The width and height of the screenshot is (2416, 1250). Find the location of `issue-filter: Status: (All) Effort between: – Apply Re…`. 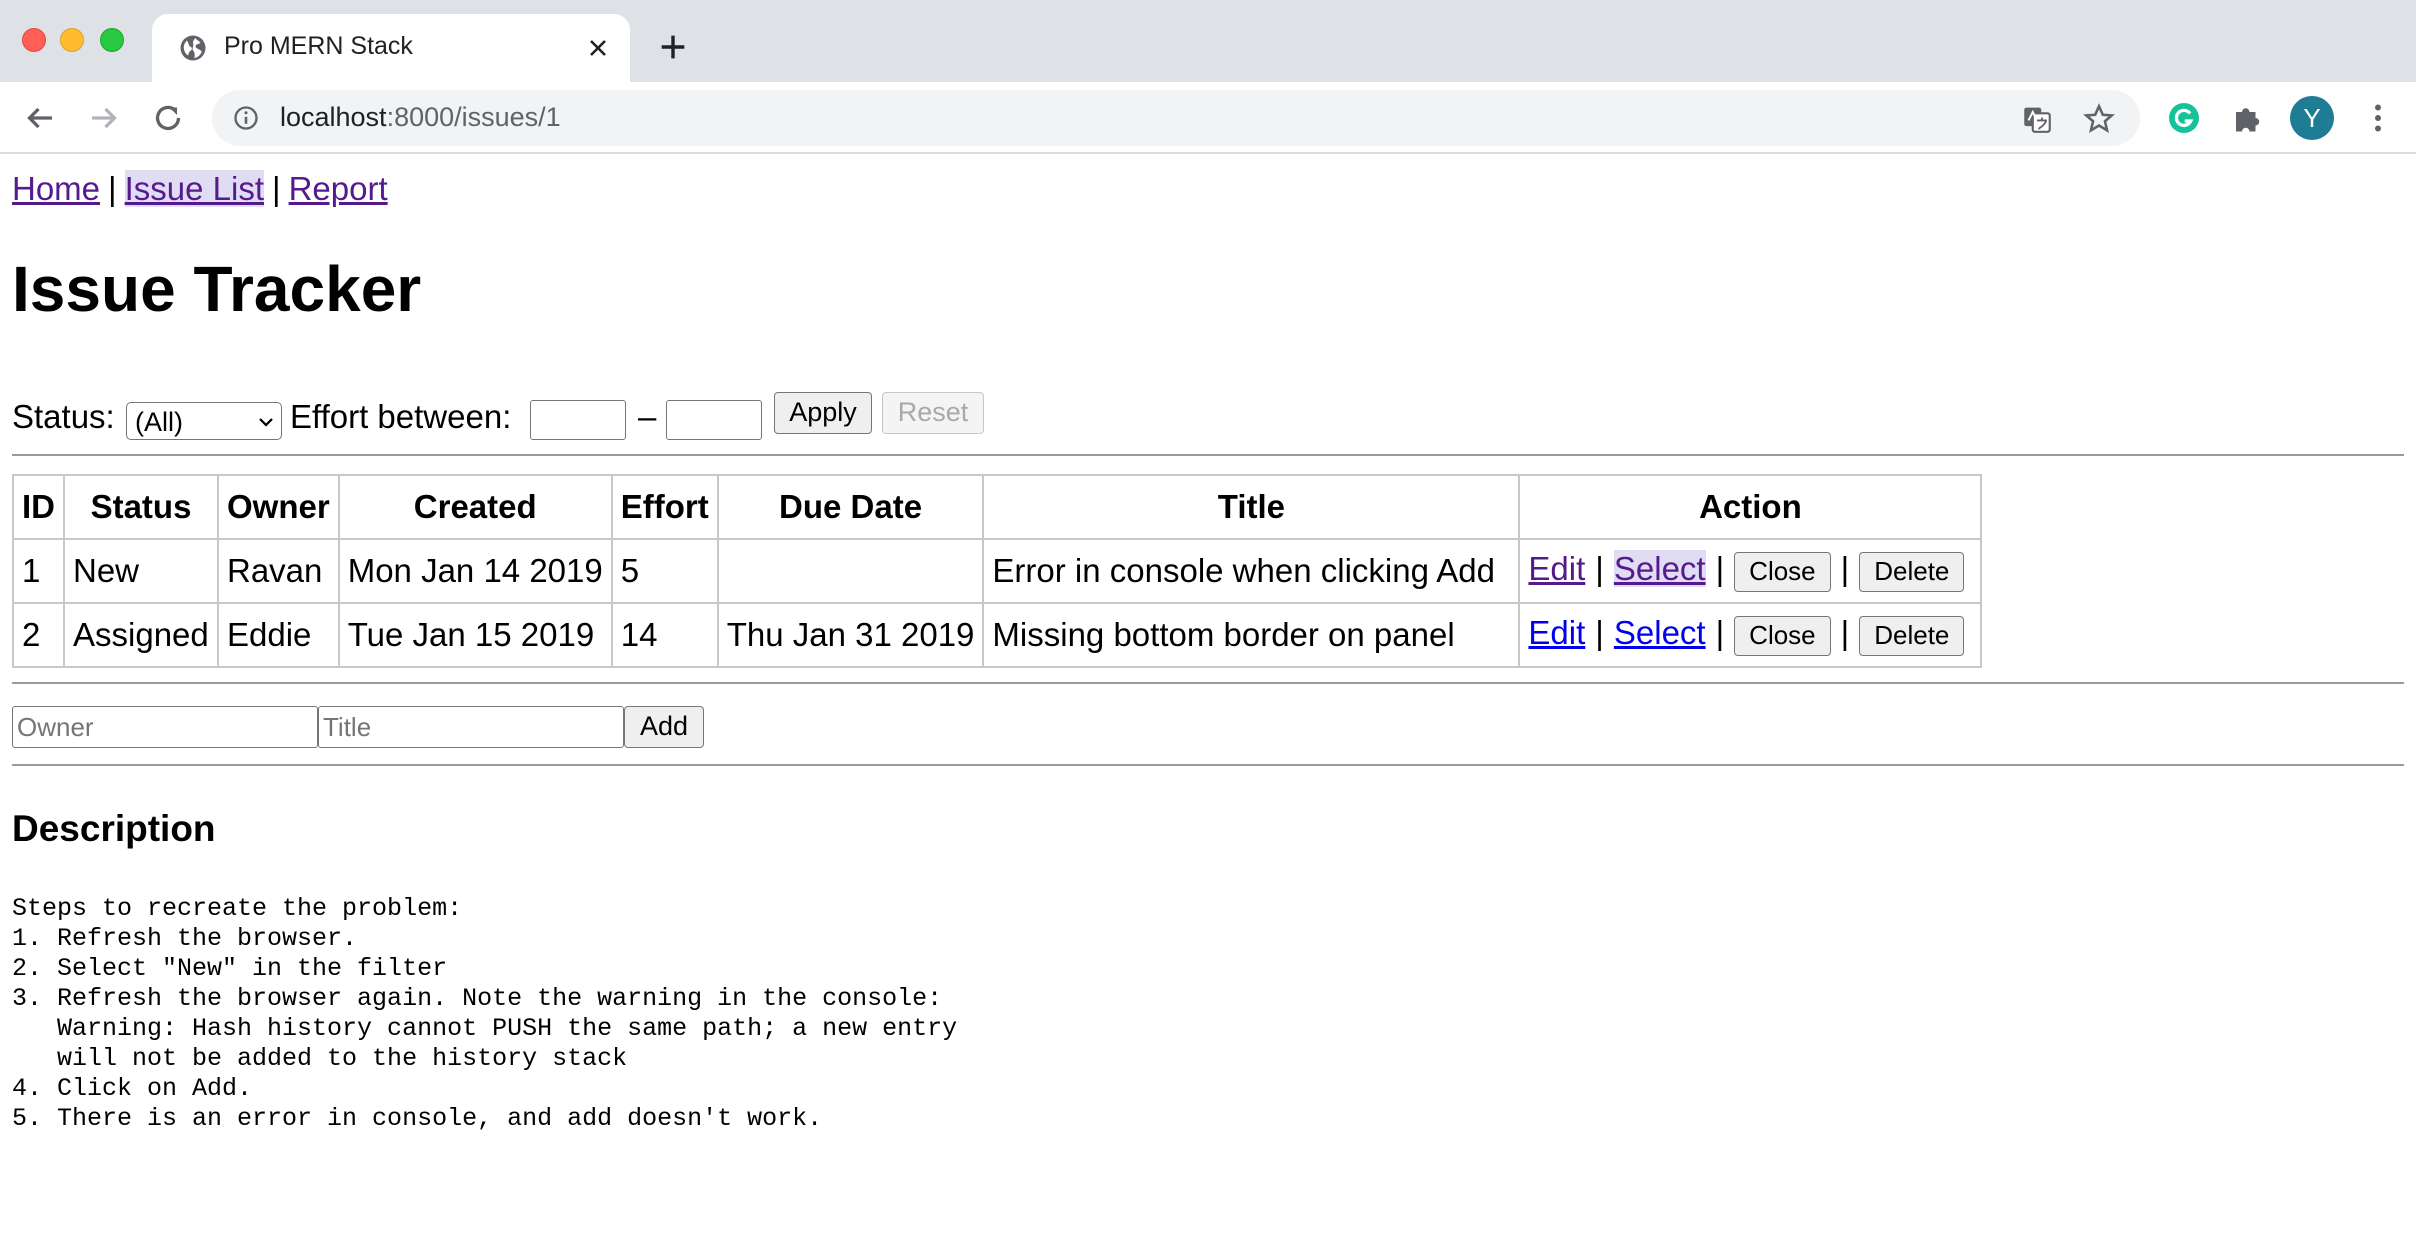

issue-filter: Status: (All) Effort between: – Apply Re… is located at coordinates (612, 416).